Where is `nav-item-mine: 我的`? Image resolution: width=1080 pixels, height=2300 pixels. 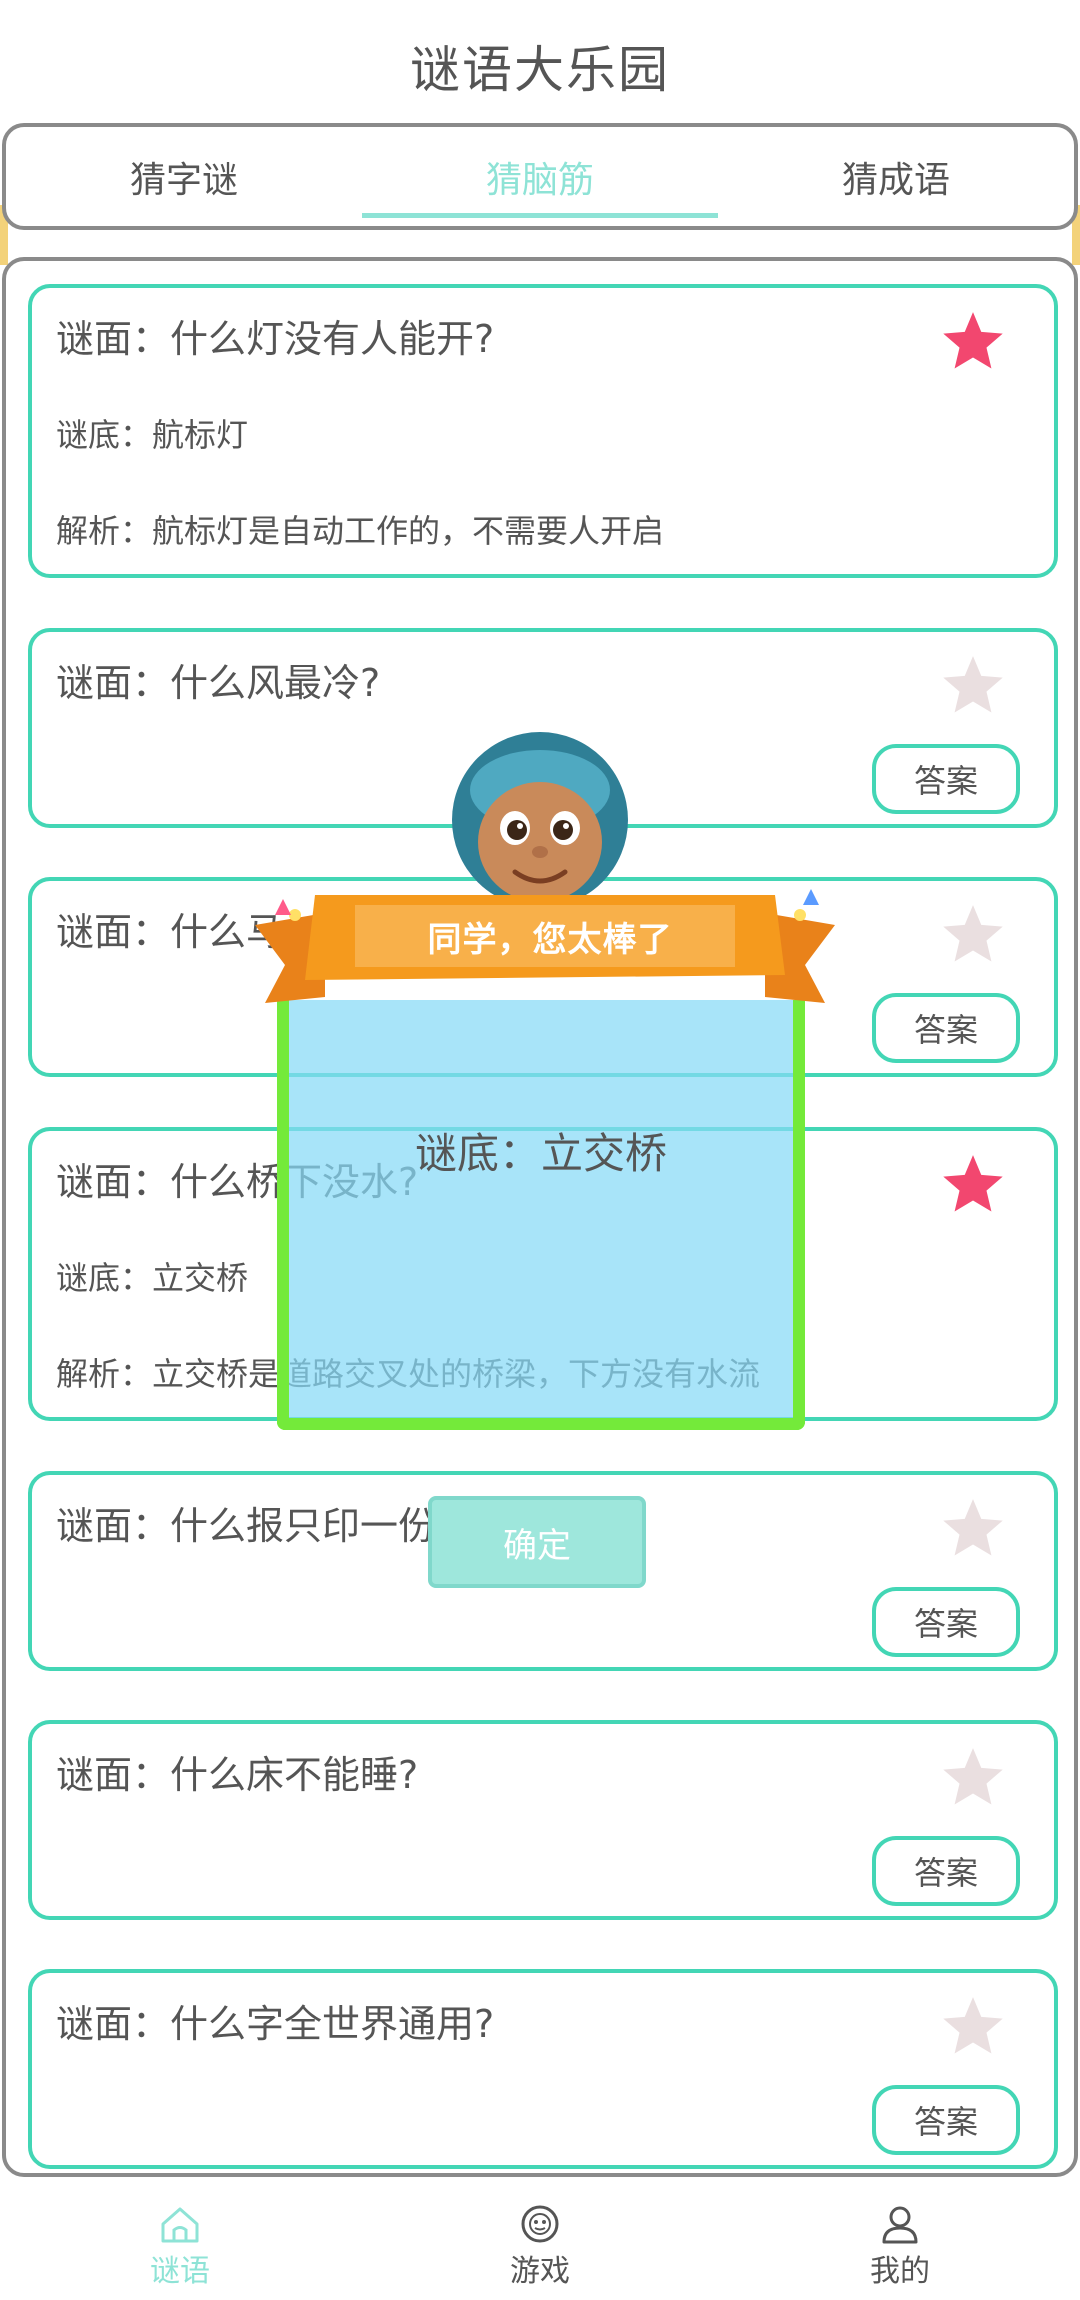
nav-item-mine: 我的 is located at coordinates (900, 2241).